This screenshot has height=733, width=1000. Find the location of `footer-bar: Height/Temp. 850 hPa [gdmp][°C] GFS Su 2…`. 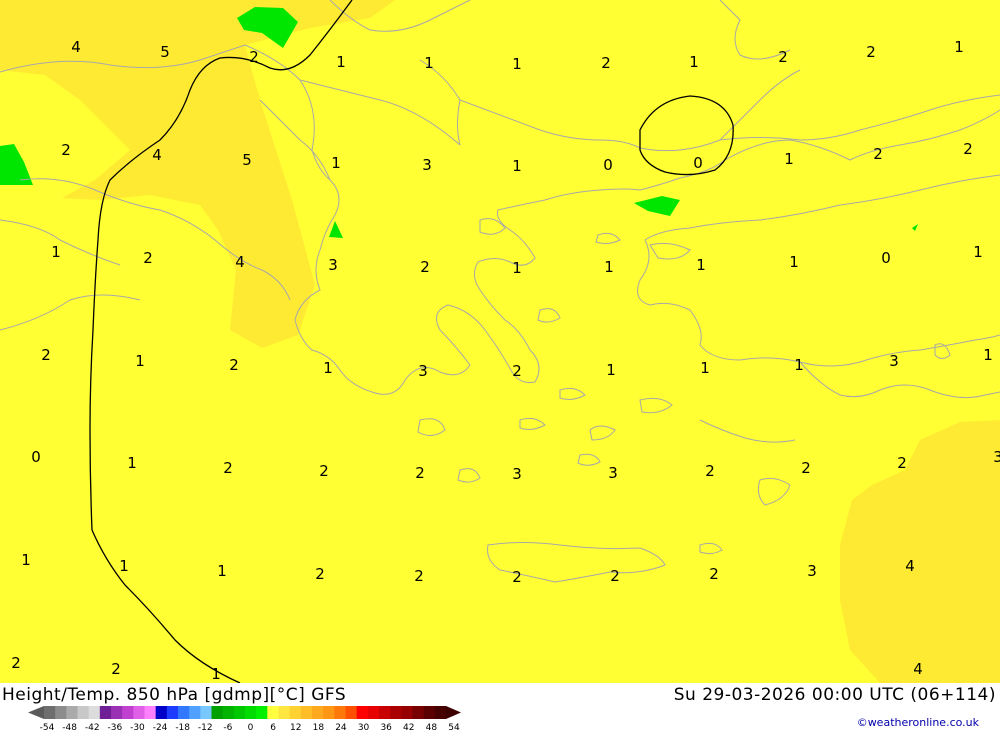

footer-bar: Height/Temp. 850 hPa [gdmp][°C] GFS Su 2… is located at coordinates (500, 708).